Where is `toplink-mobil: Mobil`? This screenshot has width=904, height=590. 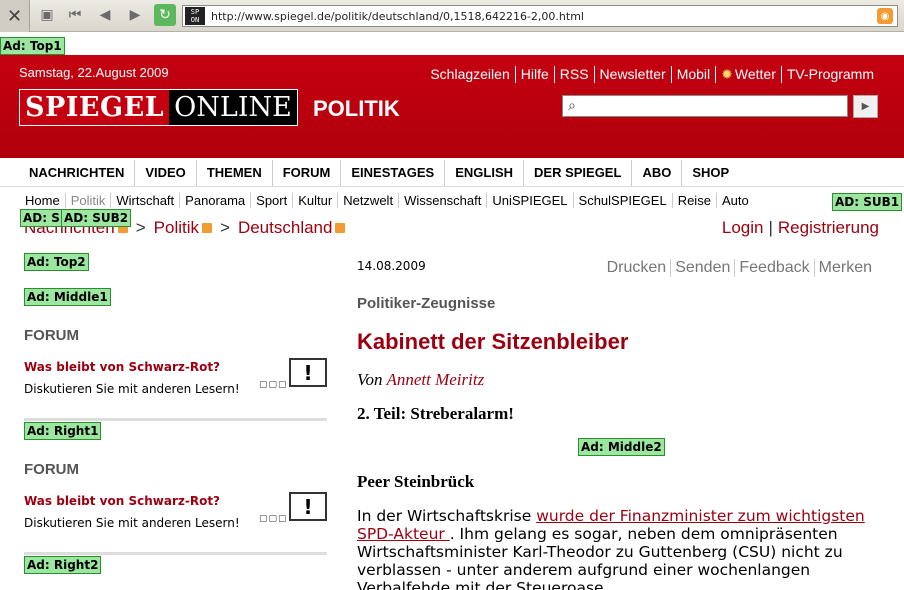 toplink-mobil: Mobil is located at coordinates (692, 74).